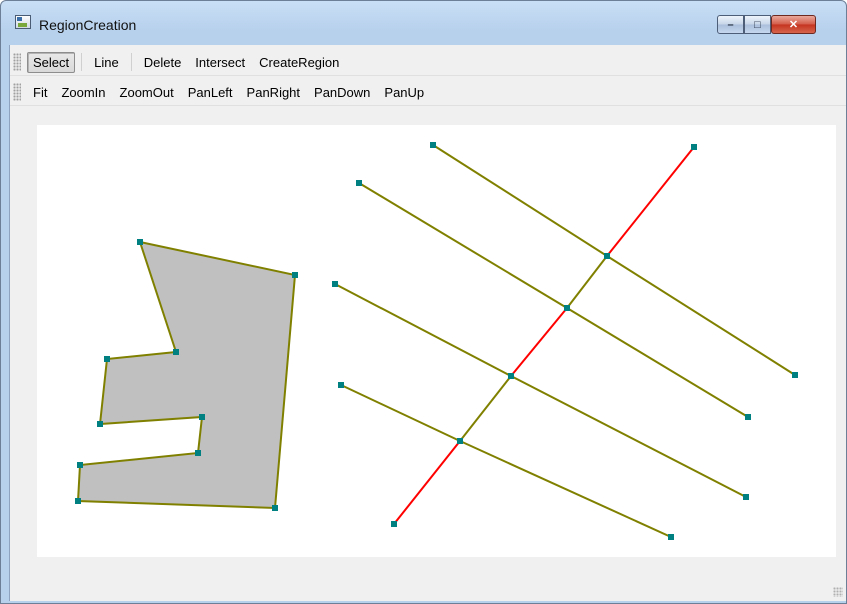  What do you see at coordinates (186, 375) in the screenshot?
I see `region-polygon` at bounding box center [186, 375].